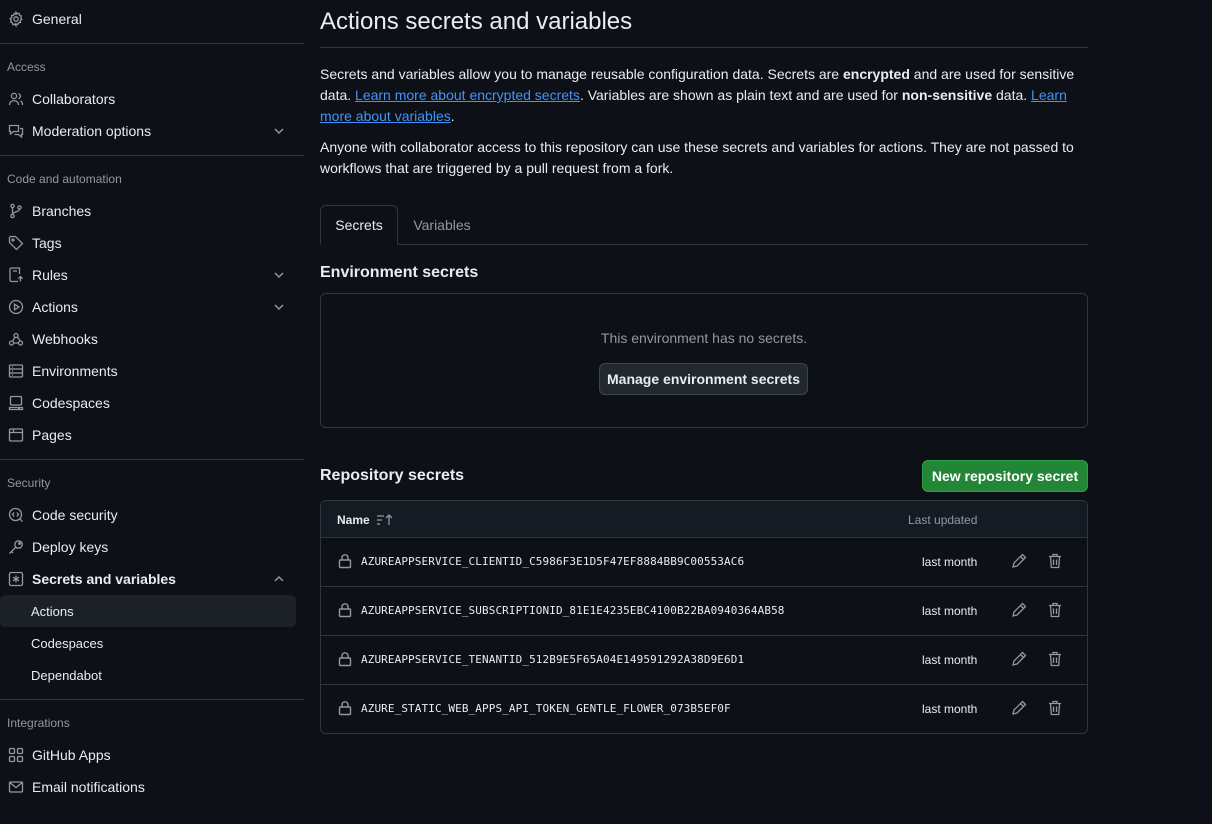 The width and height of the screenshot is (1212, 824). Describe the element at coordinates (279, 579) in the screenshot. I see `chevron-up-icon` at that location.